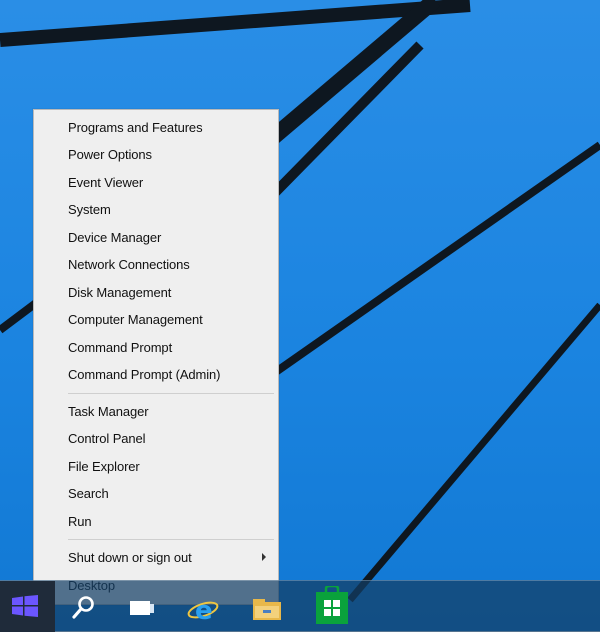 The width and height of the screenshot is (600, 632). Describe the element at coordinates (156, 292) in the screenshot. I see `menu-item-disk-management: Disk Management` at that location.